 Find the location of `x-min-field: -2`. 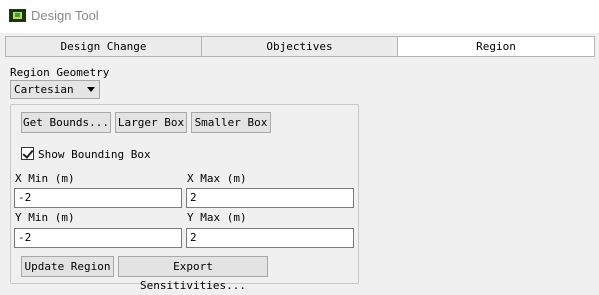

x-min-field: -2 is located at coordinates (98, 198).